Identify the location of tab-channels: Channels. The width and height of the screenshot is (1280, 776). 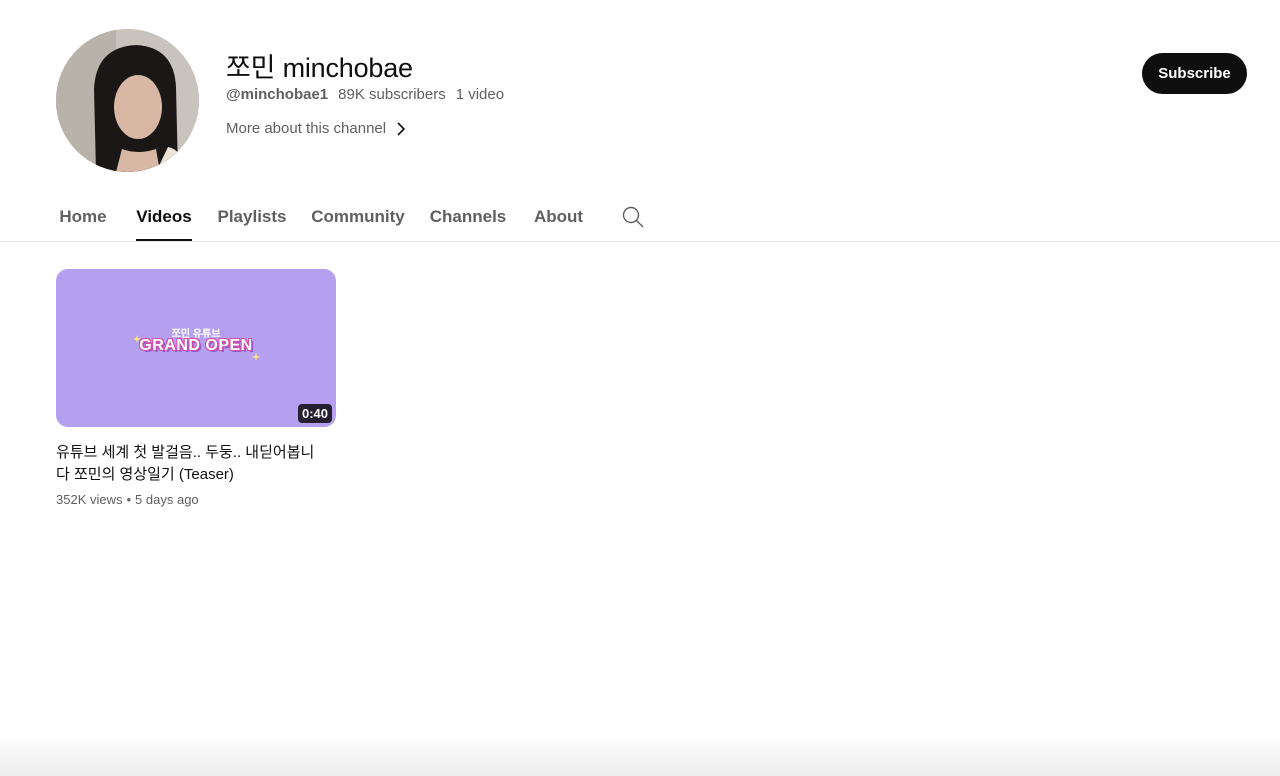
(468, 216).